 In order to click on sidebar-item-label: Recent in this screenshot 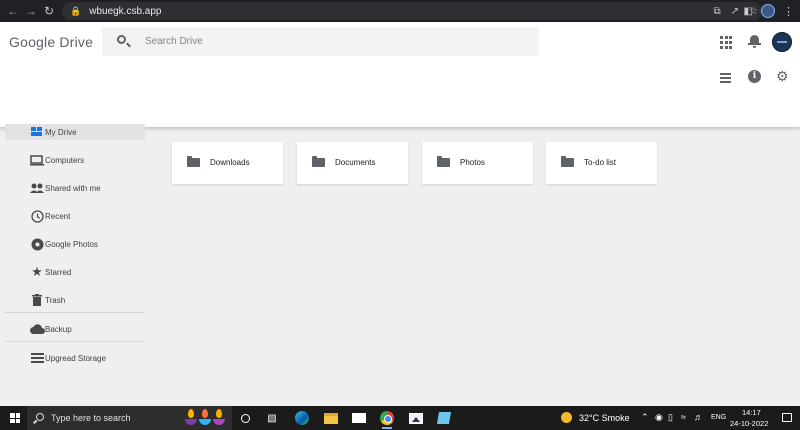, I will do `click(58, 216)`.